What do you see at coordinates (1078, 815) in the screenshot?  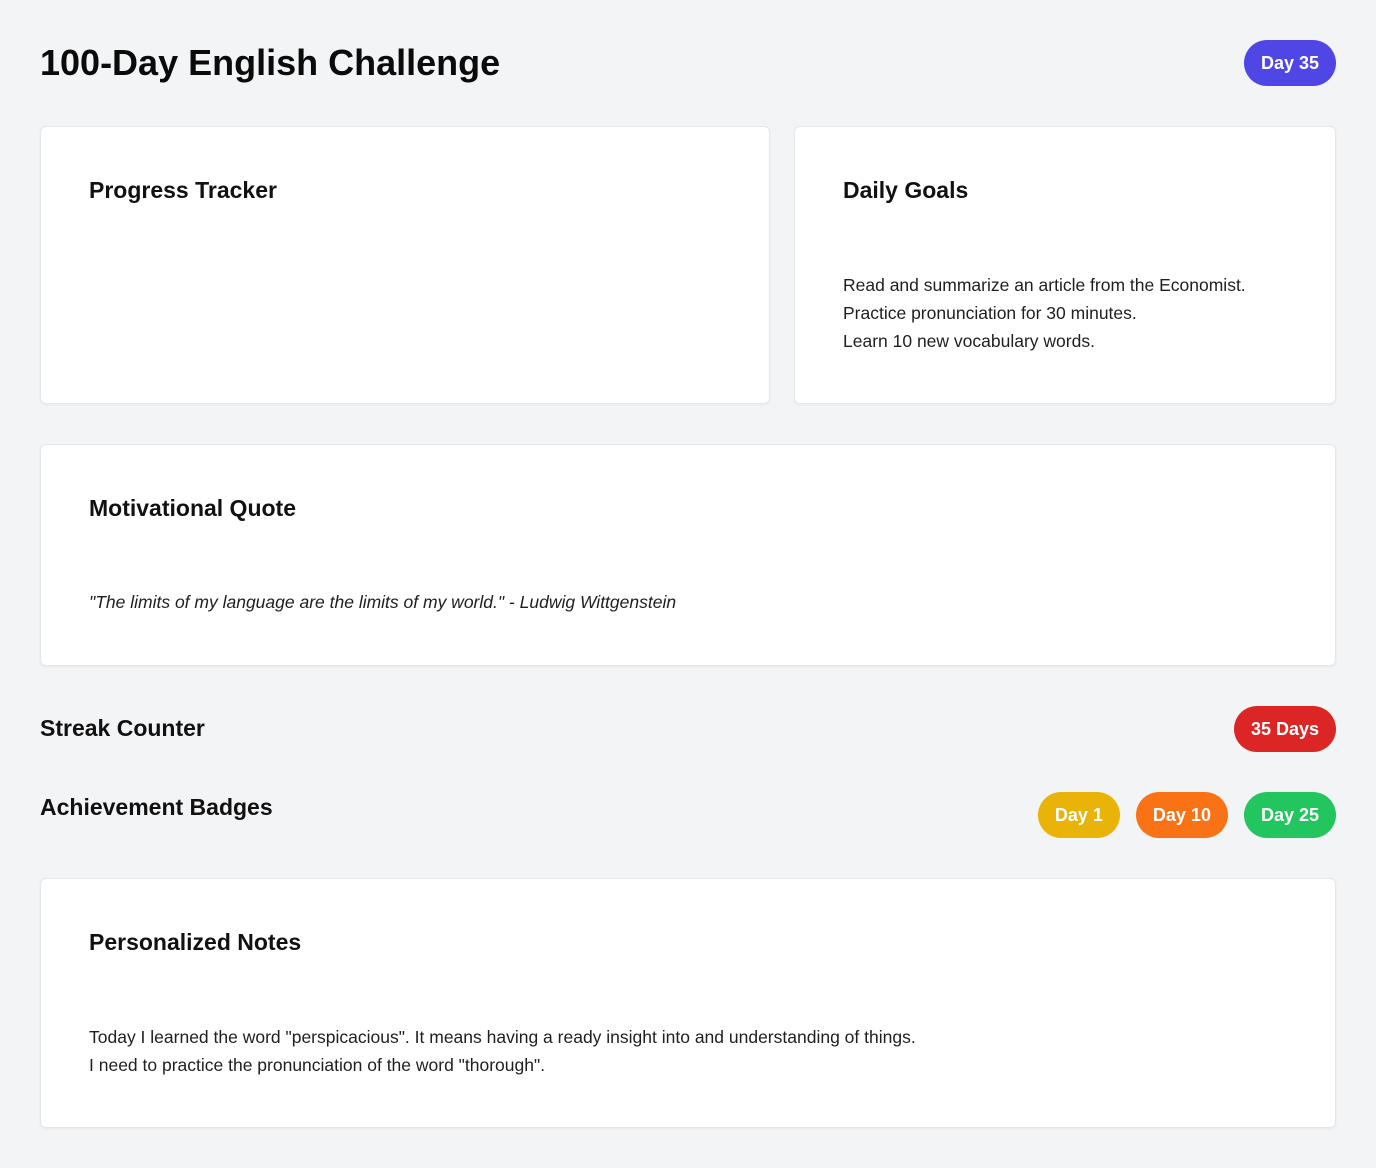 I see `badge-day-1: Day 1` at bounding box center [1078, 815].